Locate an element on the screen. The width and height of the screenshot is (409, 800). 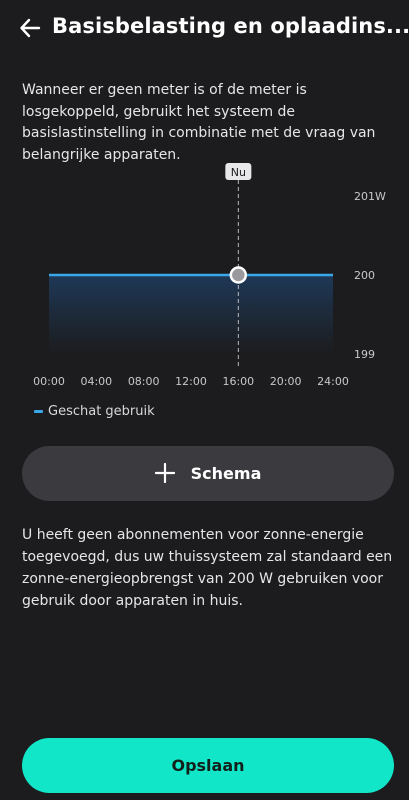
y-tick-label: 199 is located at coordinates (364, 354).